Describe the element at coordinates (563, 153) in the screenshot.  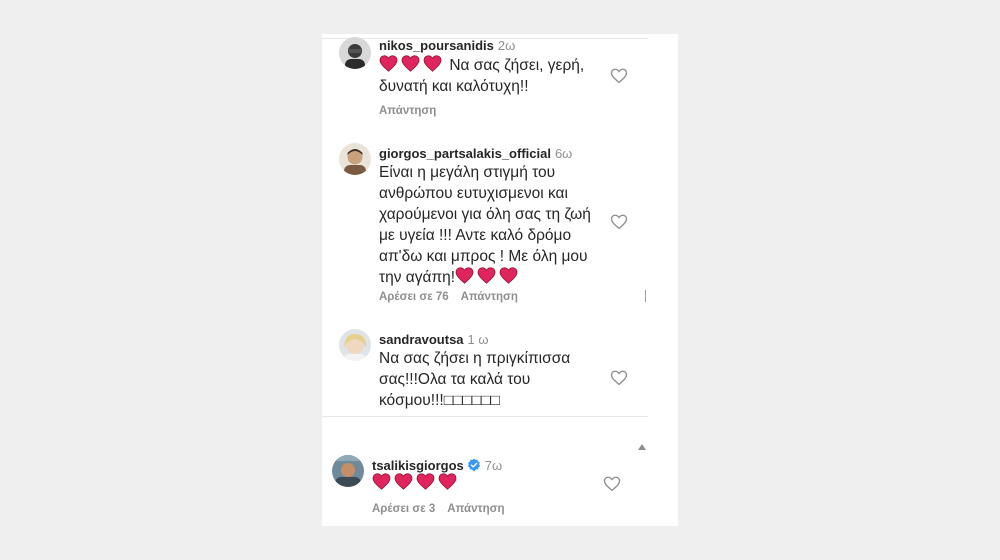
I see `comment-time: 6ω` at that location.